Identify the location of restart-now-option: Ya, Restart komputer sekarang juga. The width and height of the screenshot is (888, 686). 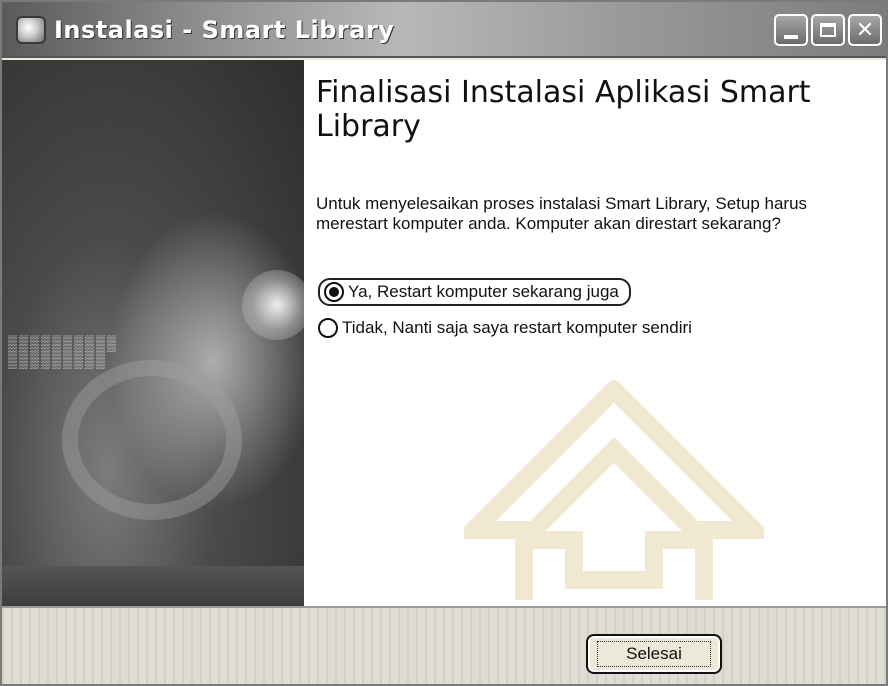
(474, 292).